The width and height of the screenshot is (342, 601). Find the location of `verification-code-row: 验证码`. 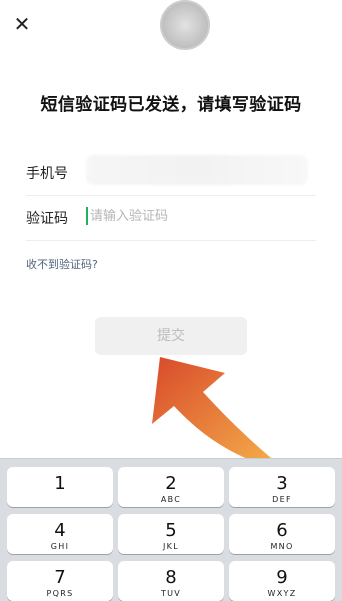

verification-code-row: 验证码 is located at coordinates (171, 216).